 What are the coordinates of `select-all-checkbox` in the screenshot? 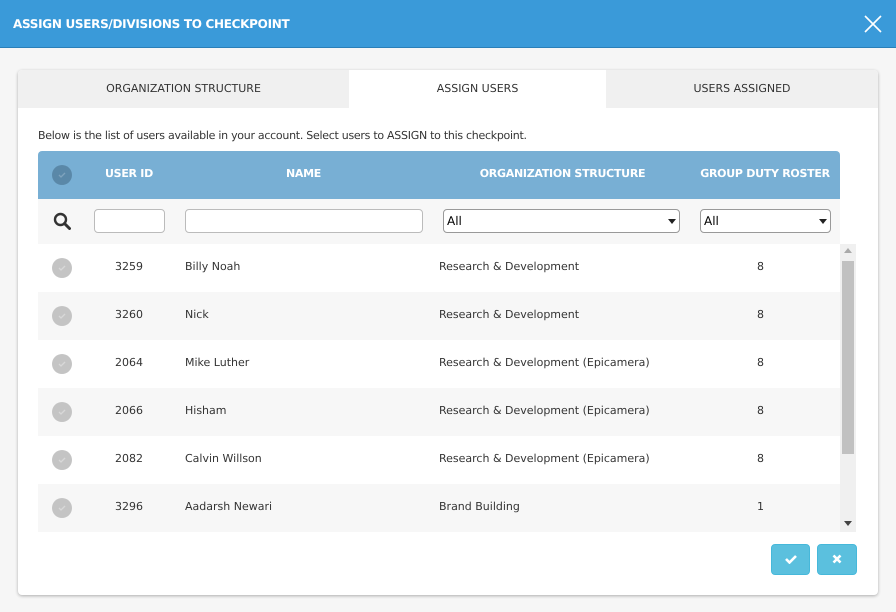 It's located at (62, 174).